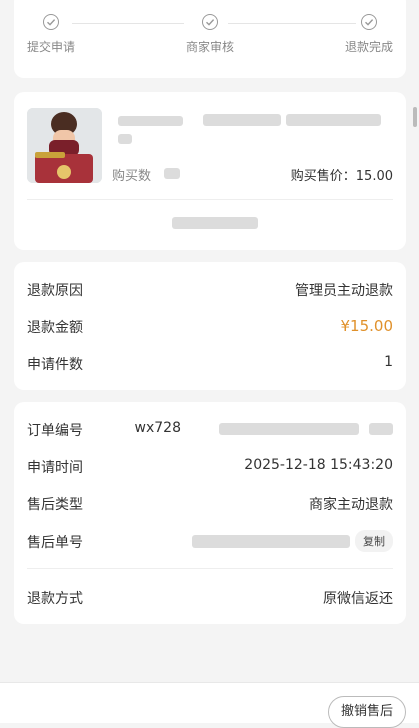  Describe the element at coordinates (351, 505) in the screenshot. I see `after-sale-type-value: 商家主动退款` at that location.